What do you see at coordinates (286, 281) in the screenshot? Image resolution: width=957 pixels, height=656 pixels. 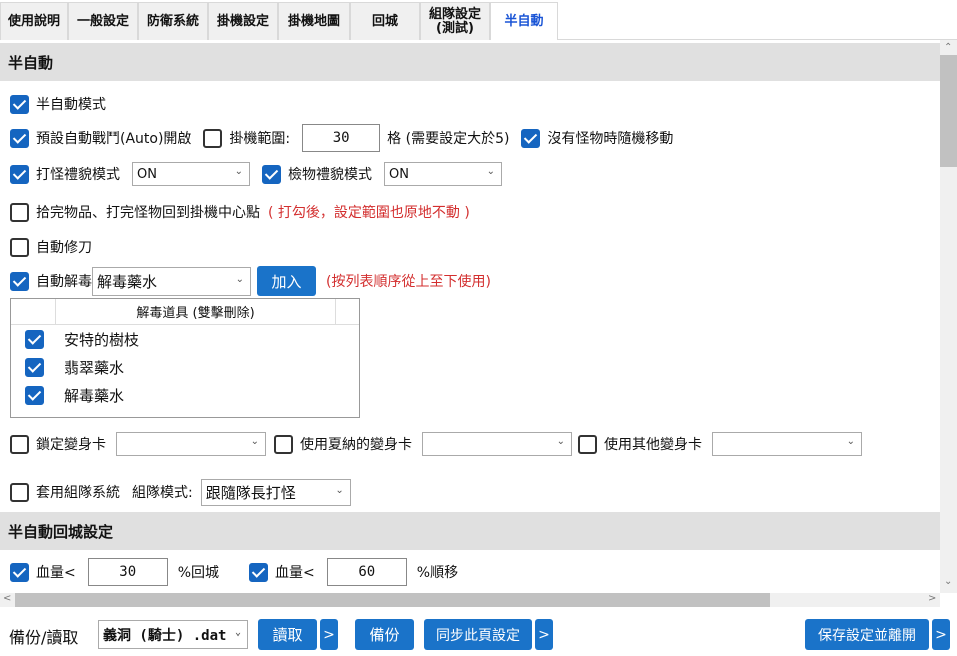 I see `add-detox-button: 加入` at bounding box center [286, 281].